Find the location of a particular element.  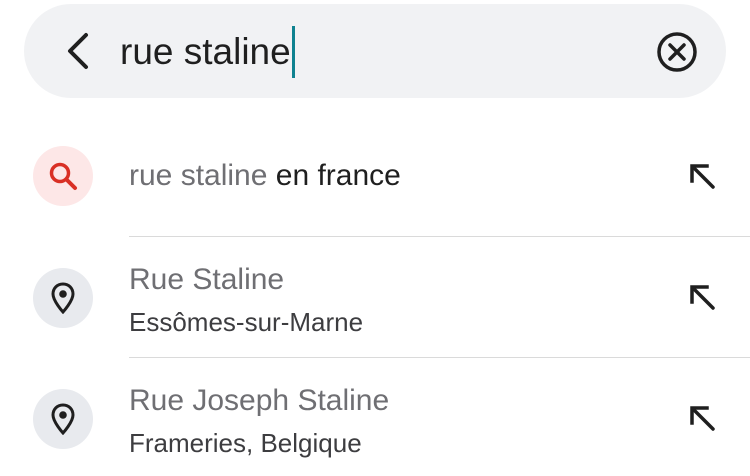

chevron-left-icon is located at coordinates (78, 51).